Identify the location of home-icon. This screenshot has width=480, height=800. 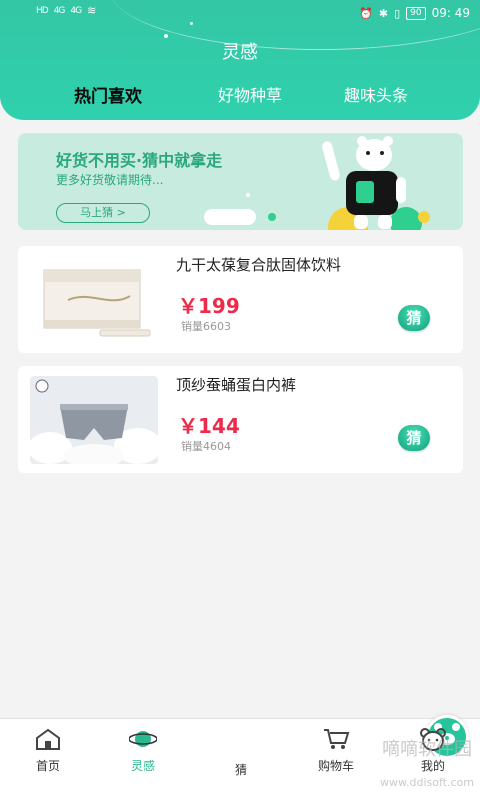
(48, 739).